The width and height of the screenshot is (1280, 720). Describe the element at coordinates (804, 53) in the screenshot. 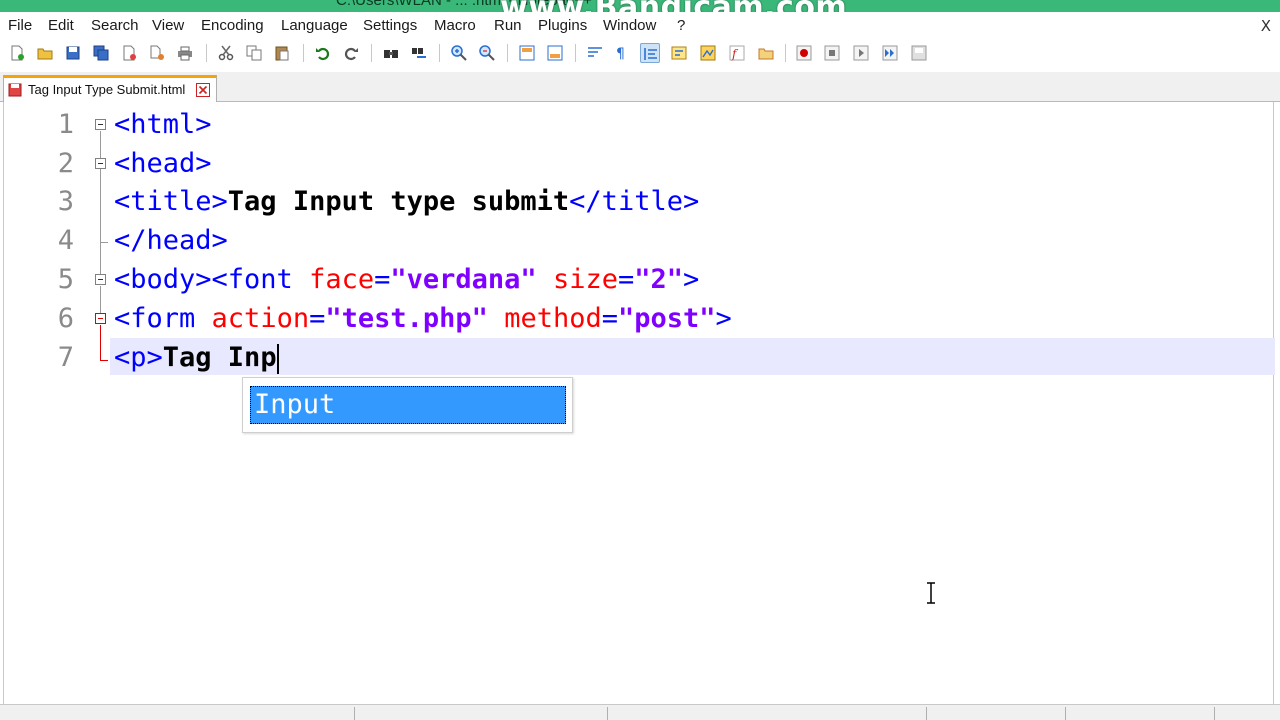

I see `record-macro-icon` at that location.